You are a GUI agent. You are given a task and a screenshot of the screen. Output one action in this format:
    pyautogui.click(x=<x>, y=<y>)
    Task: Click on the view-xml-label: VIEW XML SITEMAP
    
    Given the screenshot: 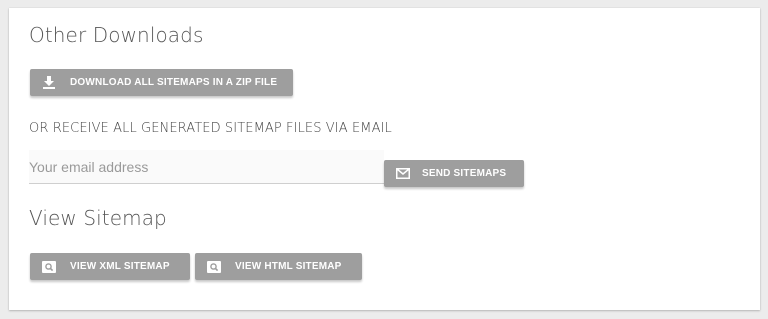 What is the action you would take?
    pyautogui.click(x=120, y=266)
    